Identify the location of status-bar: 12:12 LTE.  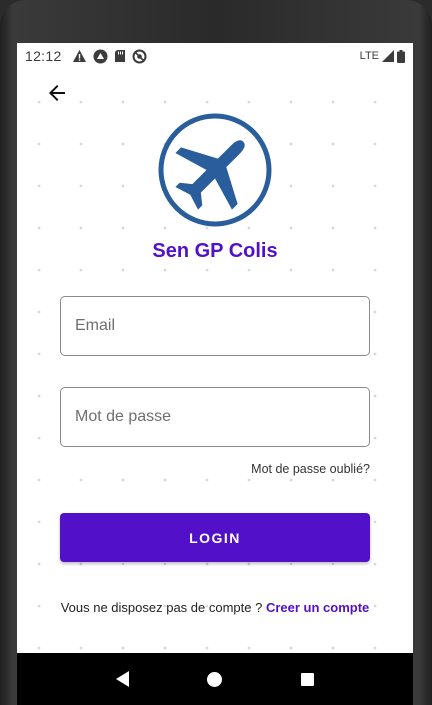
(215, 56).